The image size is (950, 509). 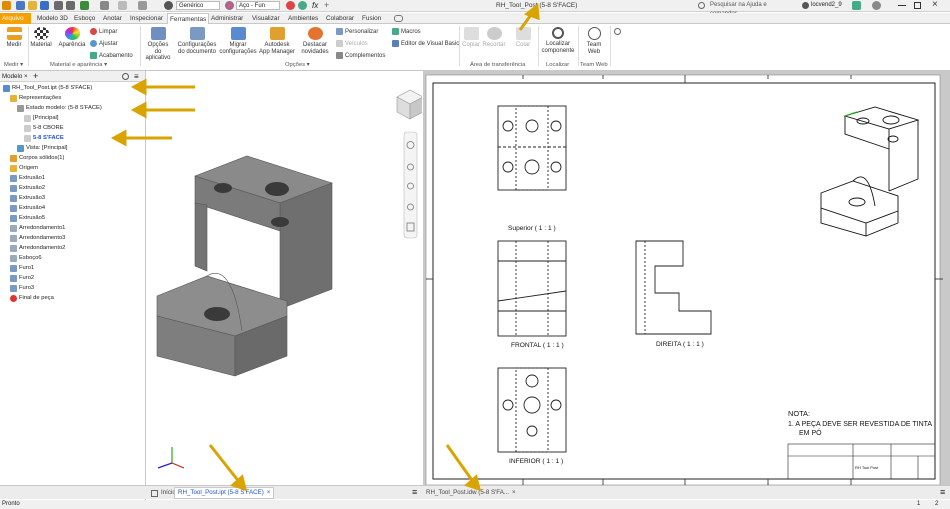 What do you see at coordinates (41, 118) in the screenshot?
I see `browser-item: [Principal]` at bounding box center [41, 118].